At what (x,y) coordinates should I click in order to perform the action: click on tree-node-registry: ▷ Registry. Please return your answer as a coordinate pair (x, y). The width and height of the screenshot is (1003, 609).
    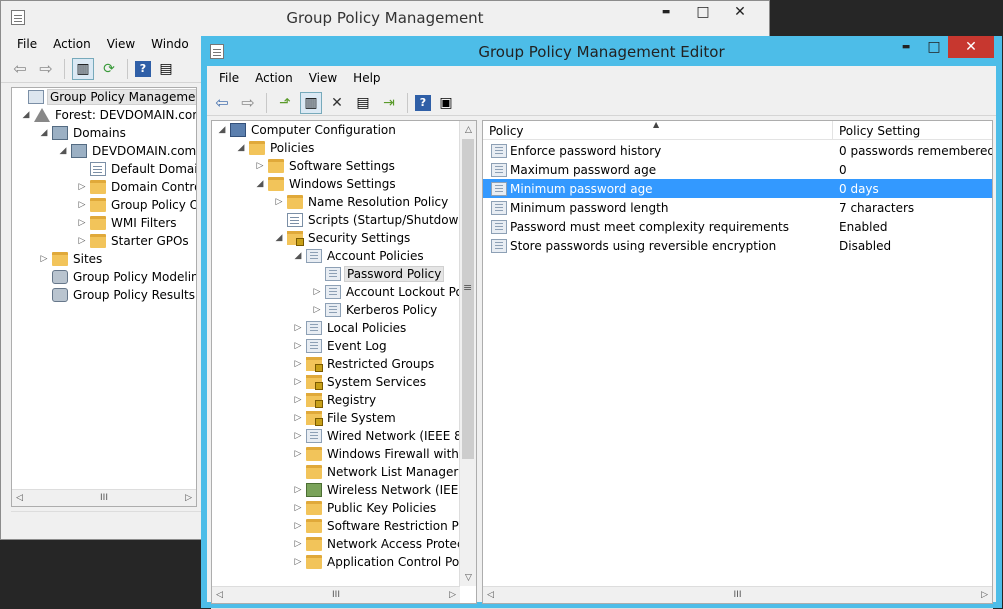
    Looking at the image, I should click on (335, 400).